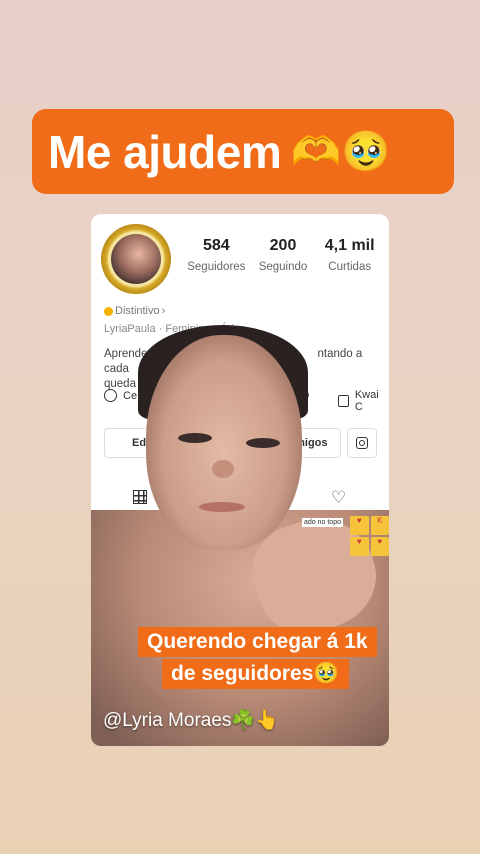 The height and width of the screenshot is (854, 480). I want to click on link-left: Ce, so click(120, 395).